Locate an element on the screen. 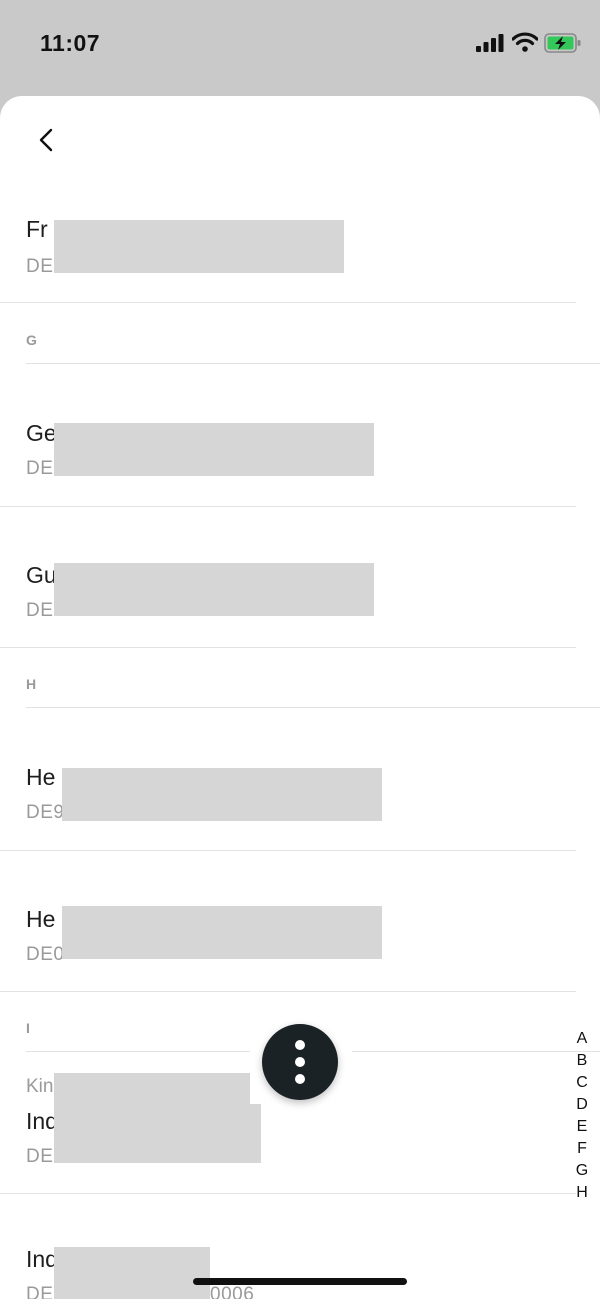  status-time: 11:07 is located at coordinates (70, 43).